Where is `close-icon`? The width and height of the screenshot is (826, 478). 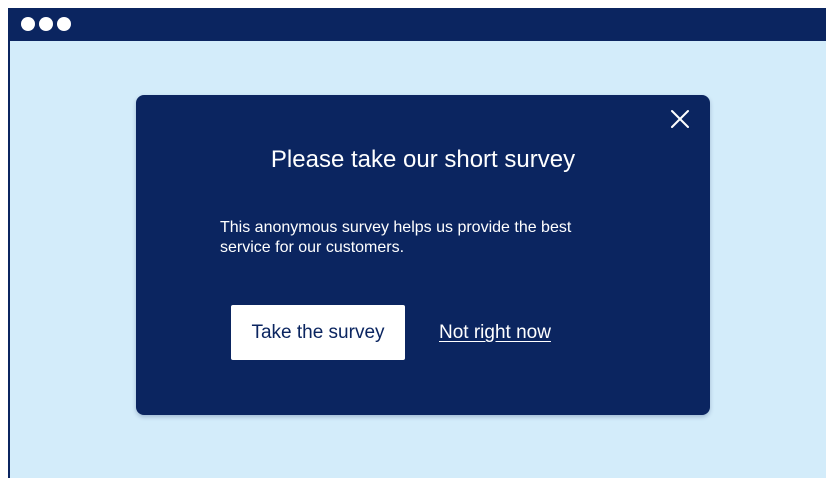
close-icon is located at coordinates (680, 119).